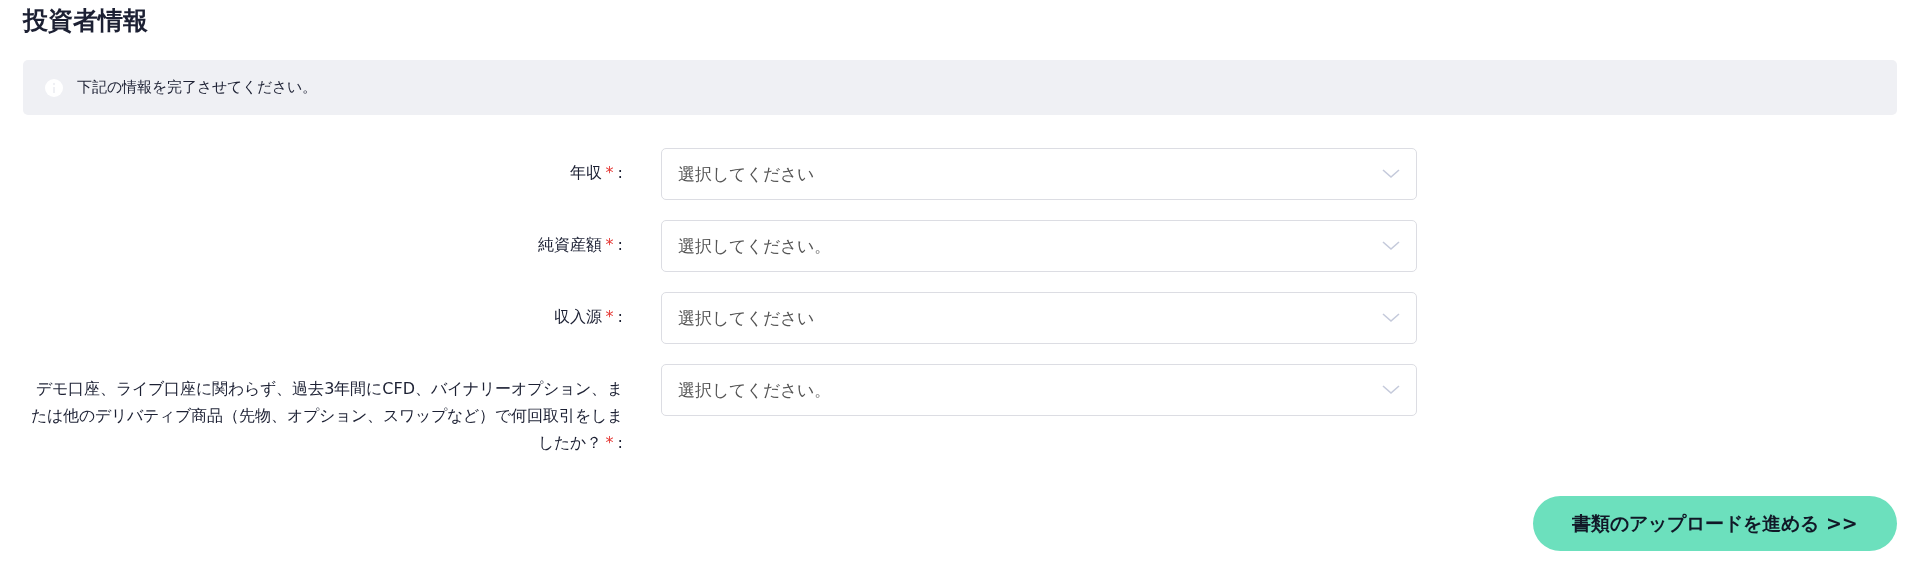 The height and width of the screenshot is (578, 1920). What do you see at coordinates (595, 173) in the screenshot?
I see `field-label: 年収 * :` at bounding box center [595, 173].